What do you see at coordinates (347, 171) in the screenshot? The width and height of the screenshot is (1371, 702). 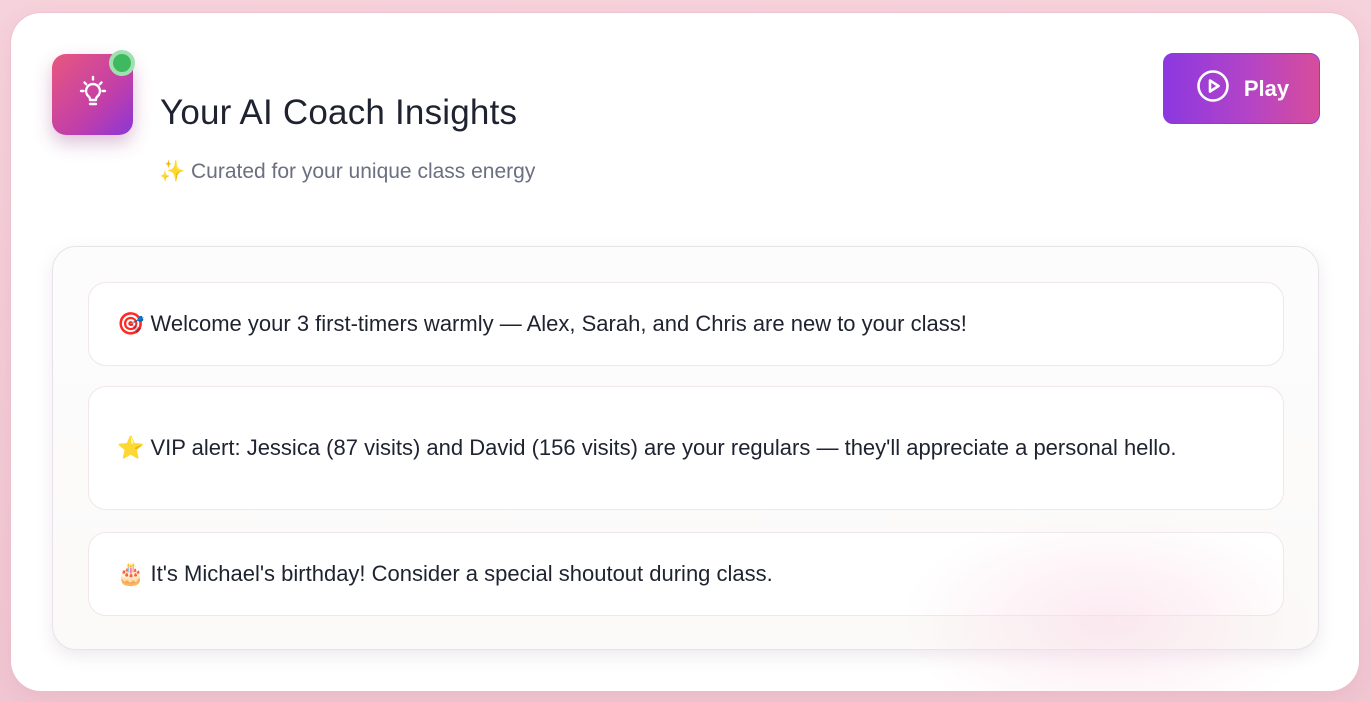 I see `page-subtitle: ✨ Curated for your unique class energy` at bounding box center [347, 171].